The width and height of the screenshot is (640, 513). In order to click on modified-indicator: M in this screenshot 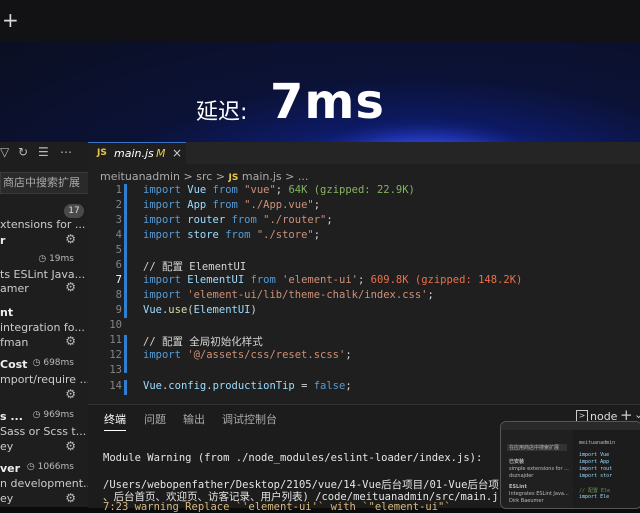, I will do `click(161, 153)`.